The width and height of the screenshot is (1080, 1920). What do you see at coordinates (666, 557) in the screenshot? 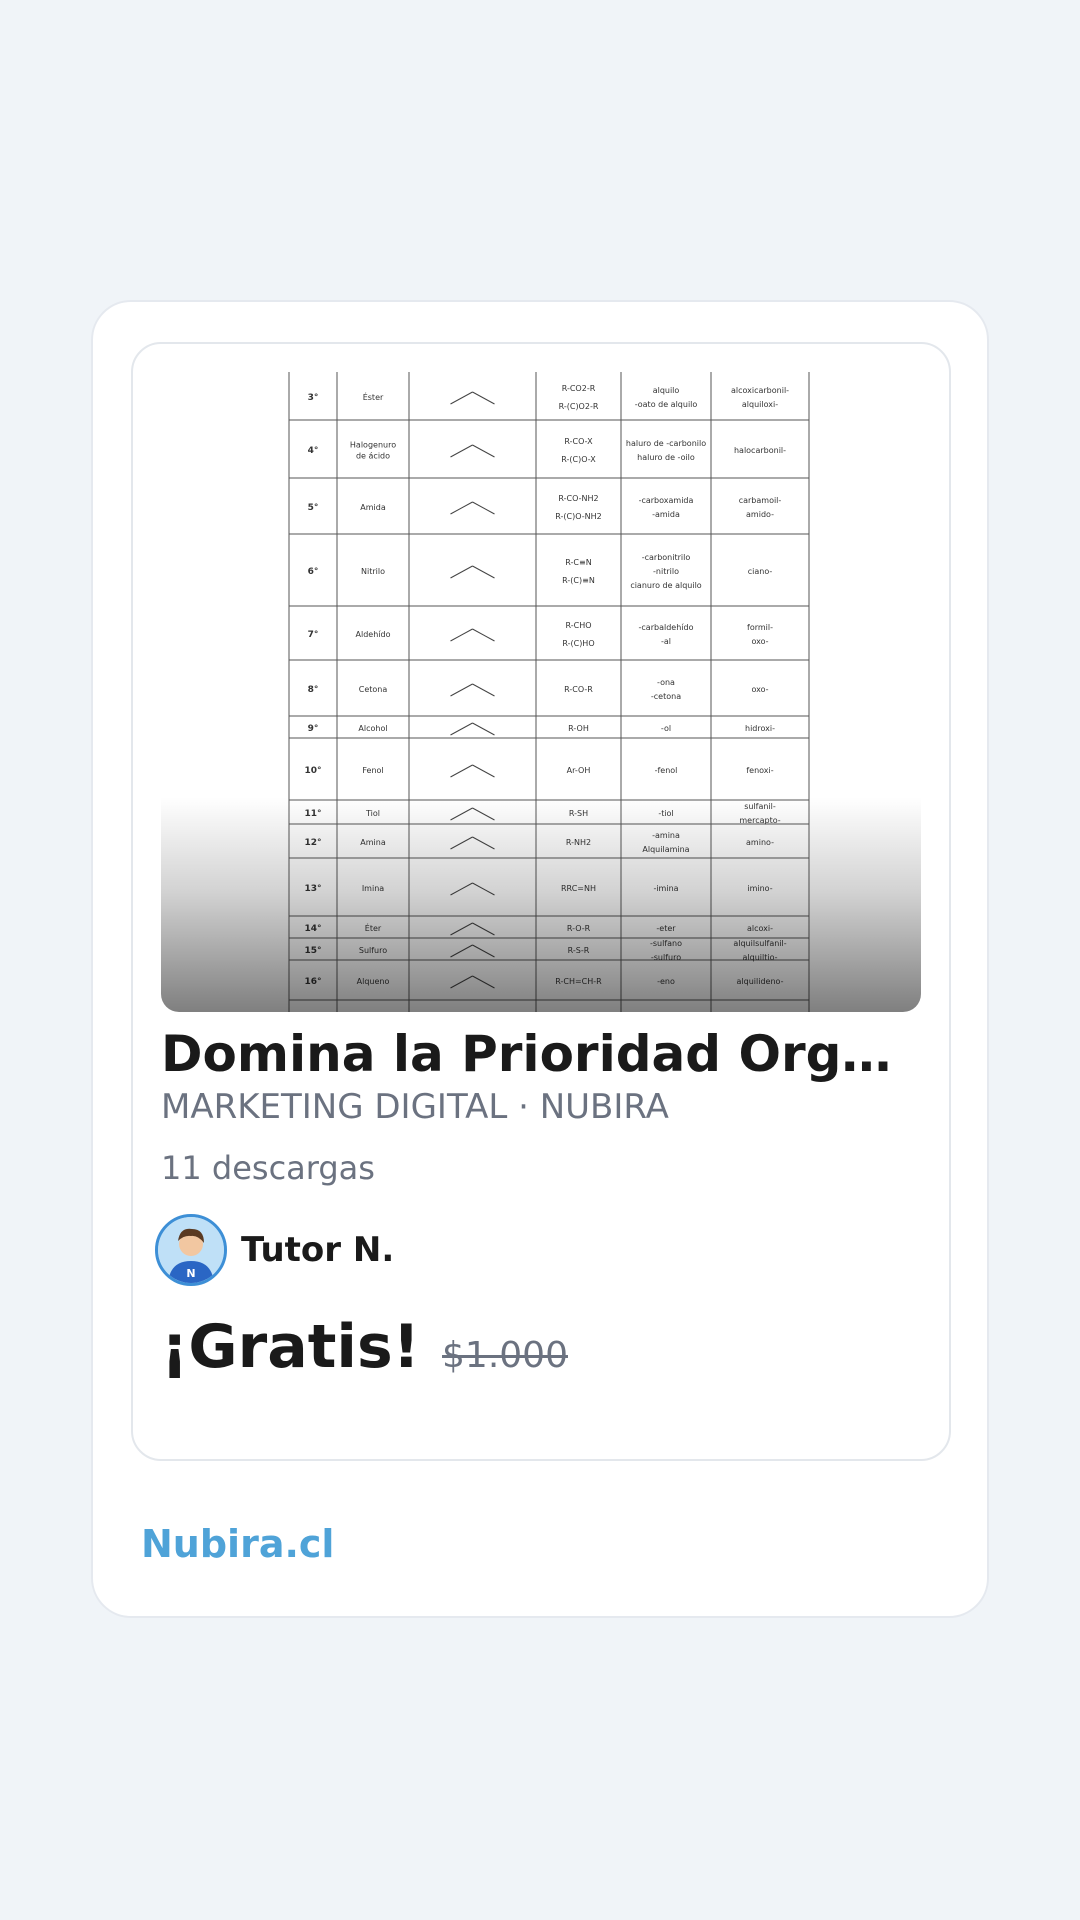
I see `table-cell-suffix: -carbonitrilo` at bounding box center [666, 557].